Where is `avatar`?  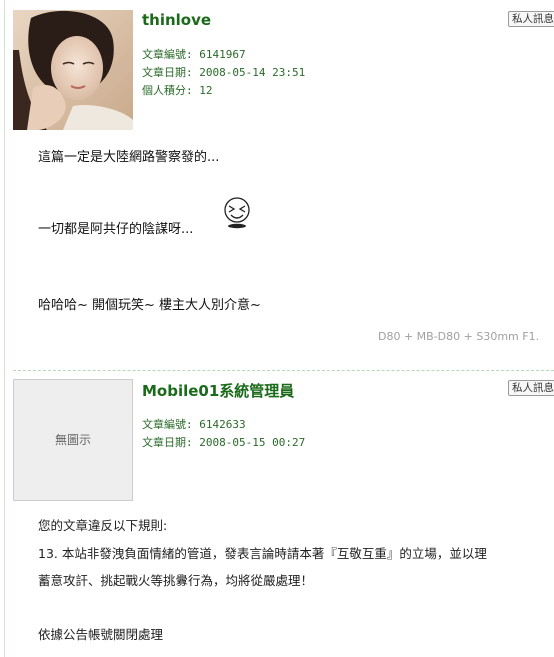
avatar is located at coordinates (73, 70).